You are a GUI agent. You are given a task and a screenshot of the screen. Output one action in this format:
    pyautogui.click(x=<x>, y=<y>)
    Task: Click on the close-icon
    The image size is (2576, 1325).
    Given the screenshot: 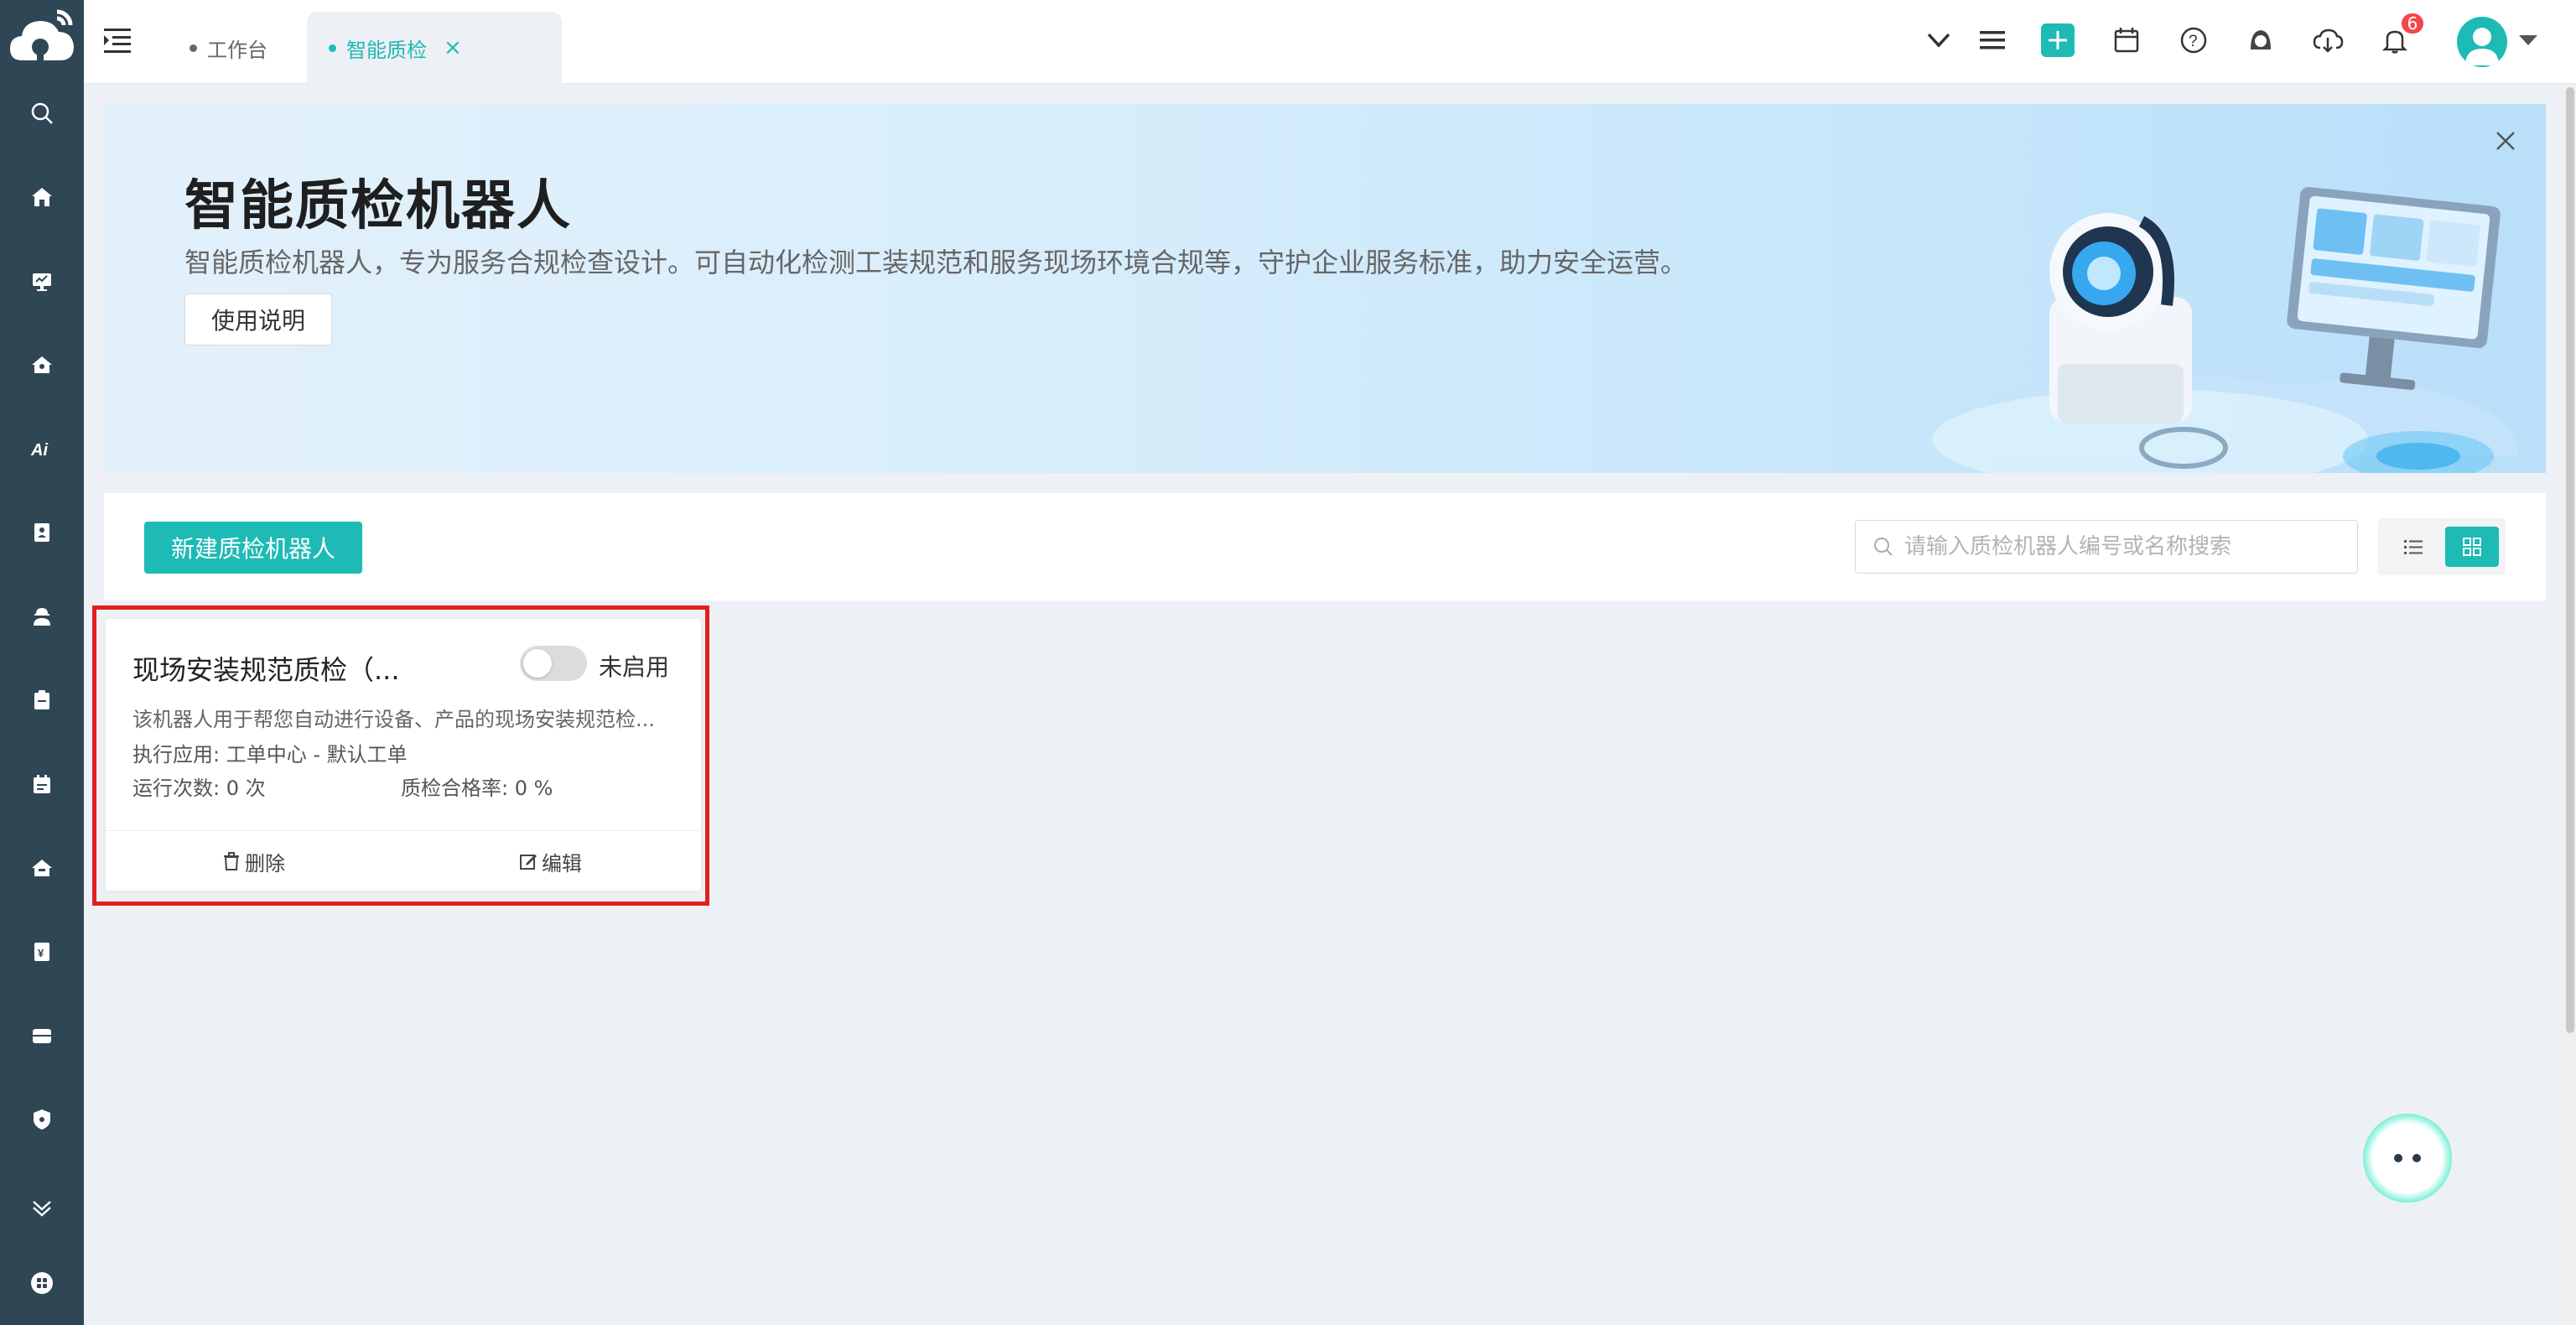 What is the action you would take?
    pyautogui.click(x=2505, y=141)
    